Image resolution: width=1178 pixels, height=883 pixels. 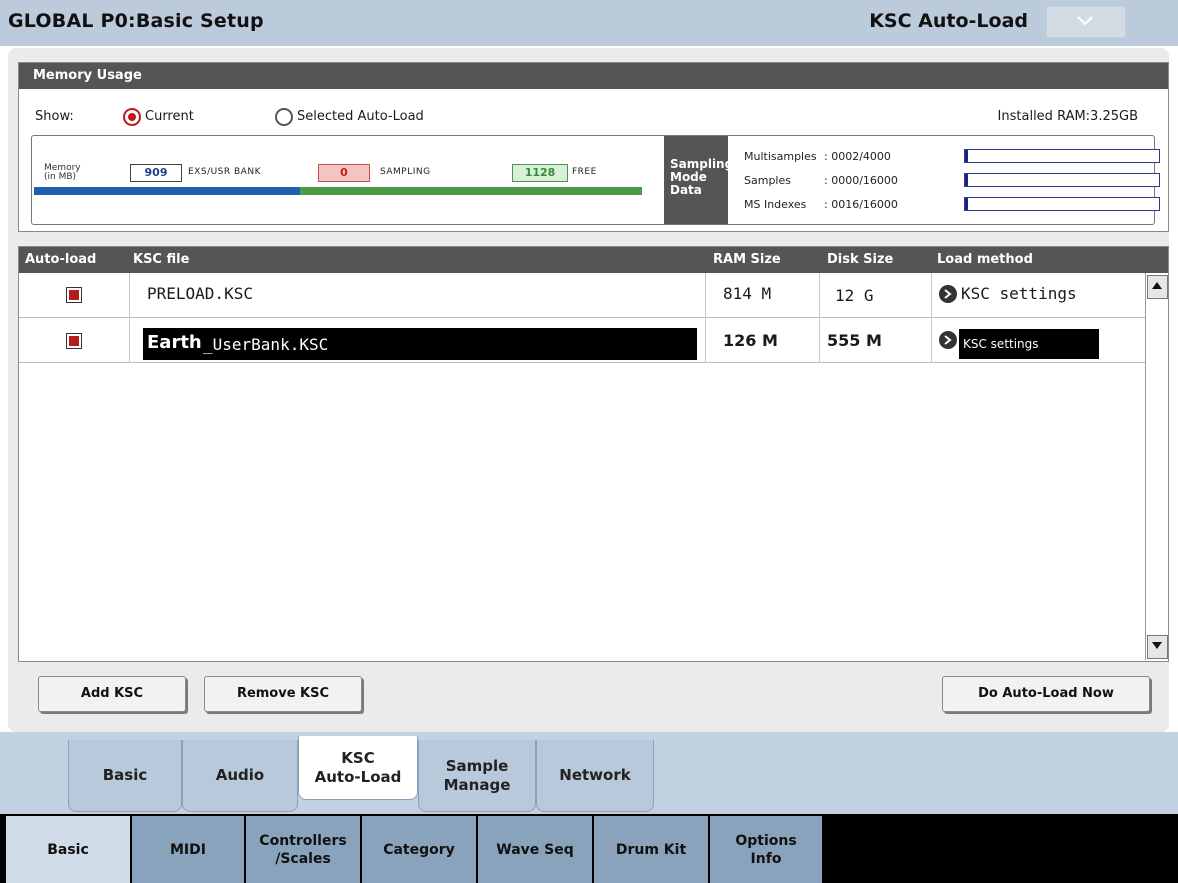 I want to click on tab-basic-sub: Basic, so click(x=125, y=776).